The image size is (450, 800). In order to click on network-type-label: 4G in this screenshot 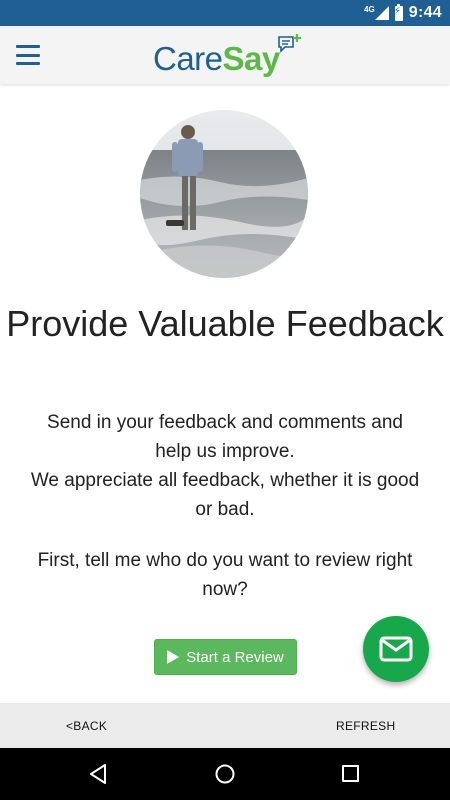, I will do `click(369, 9)`.